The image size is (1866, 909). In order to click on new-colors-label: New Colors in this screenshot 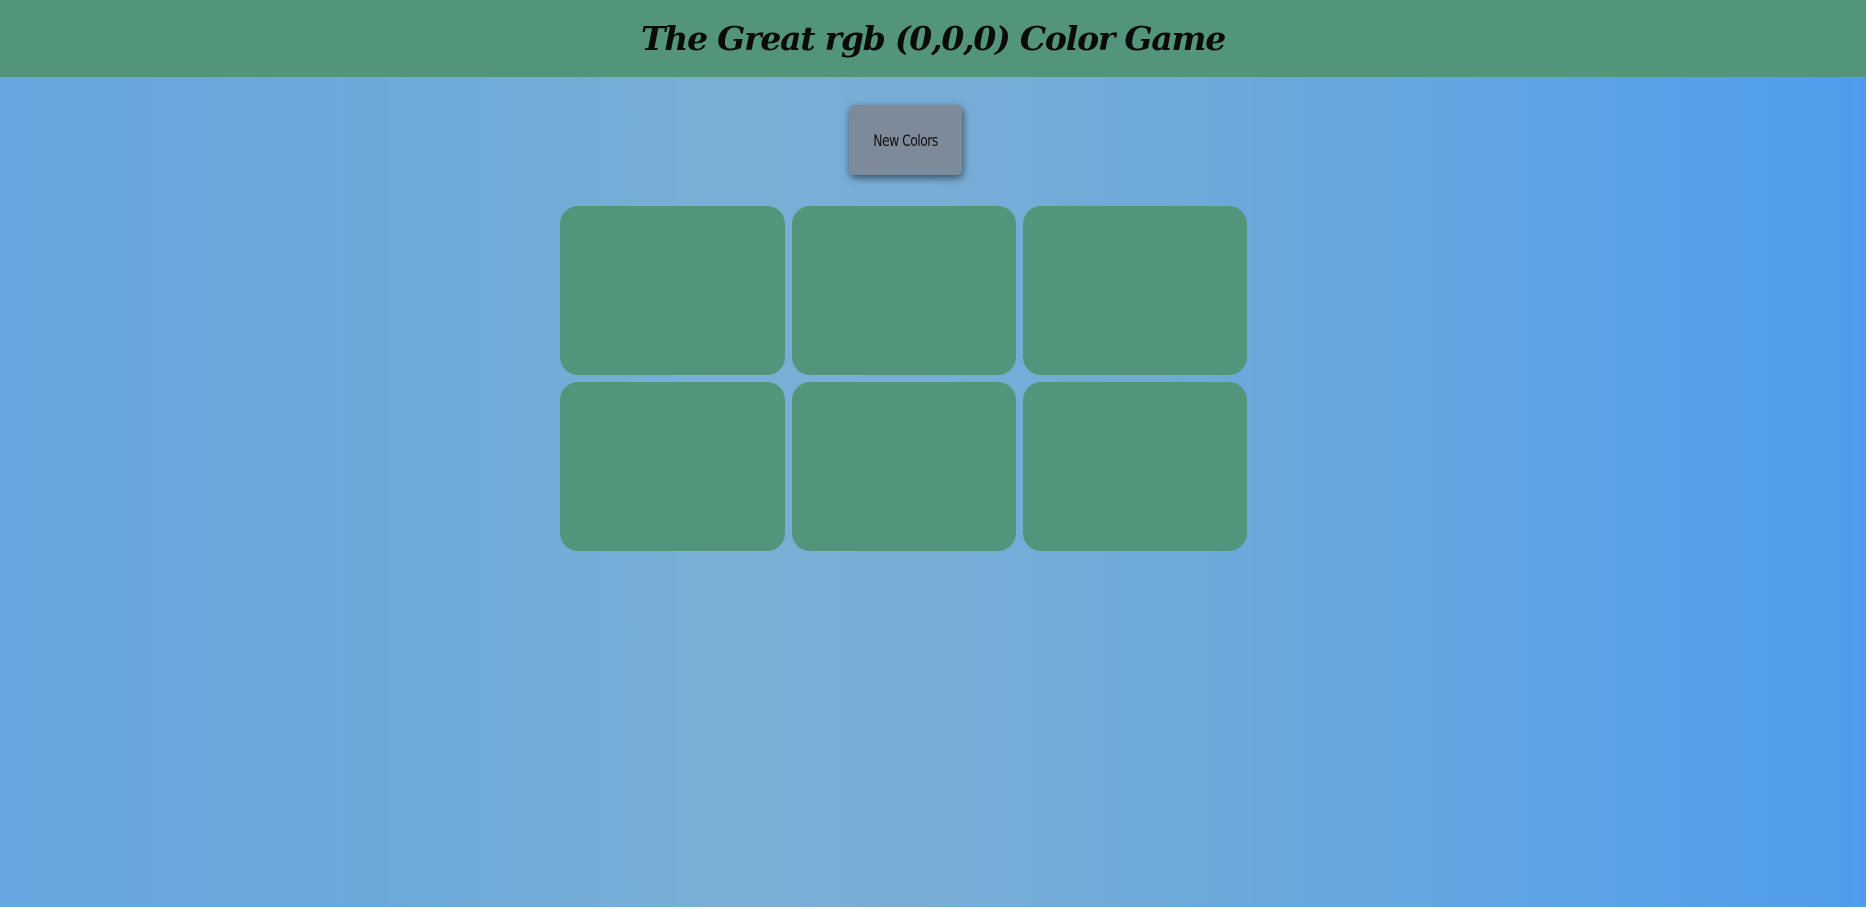, I will do `click(905, 140)`.